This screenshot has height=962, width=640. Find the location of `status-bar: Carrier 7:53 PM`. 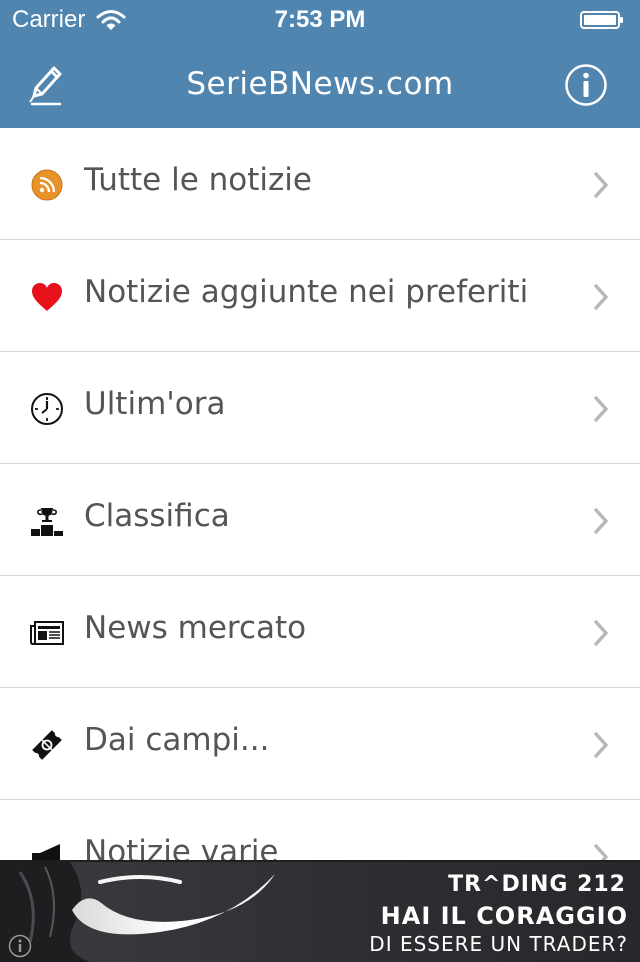

status-bar: Carrier 7:53 PM is located at coordinates (320, 20).